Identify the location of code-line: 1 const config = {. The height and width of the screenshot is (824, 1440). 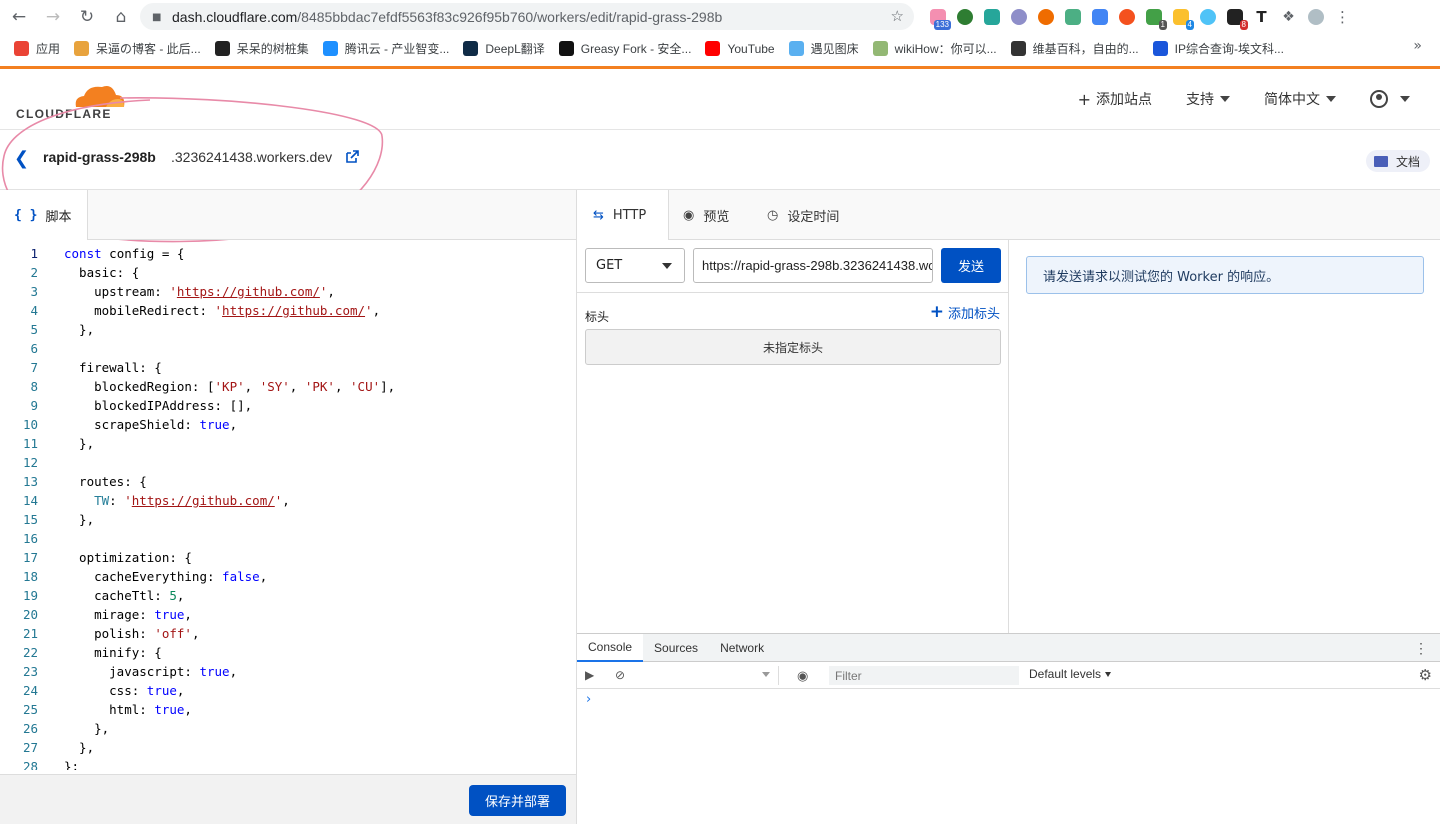
(288, 253).